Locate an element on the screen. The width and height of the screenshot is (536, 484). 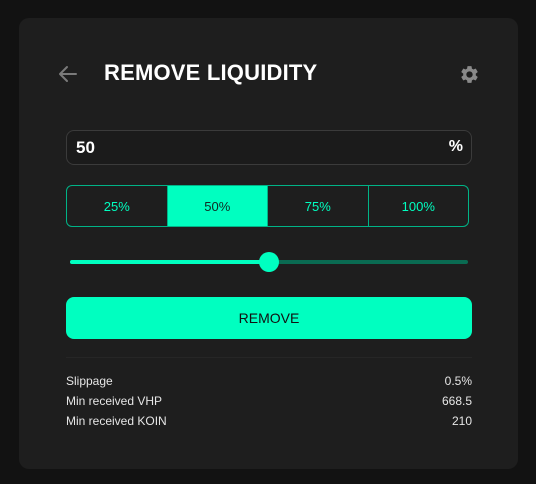
slider-fill is located at coordinates (169, 262).